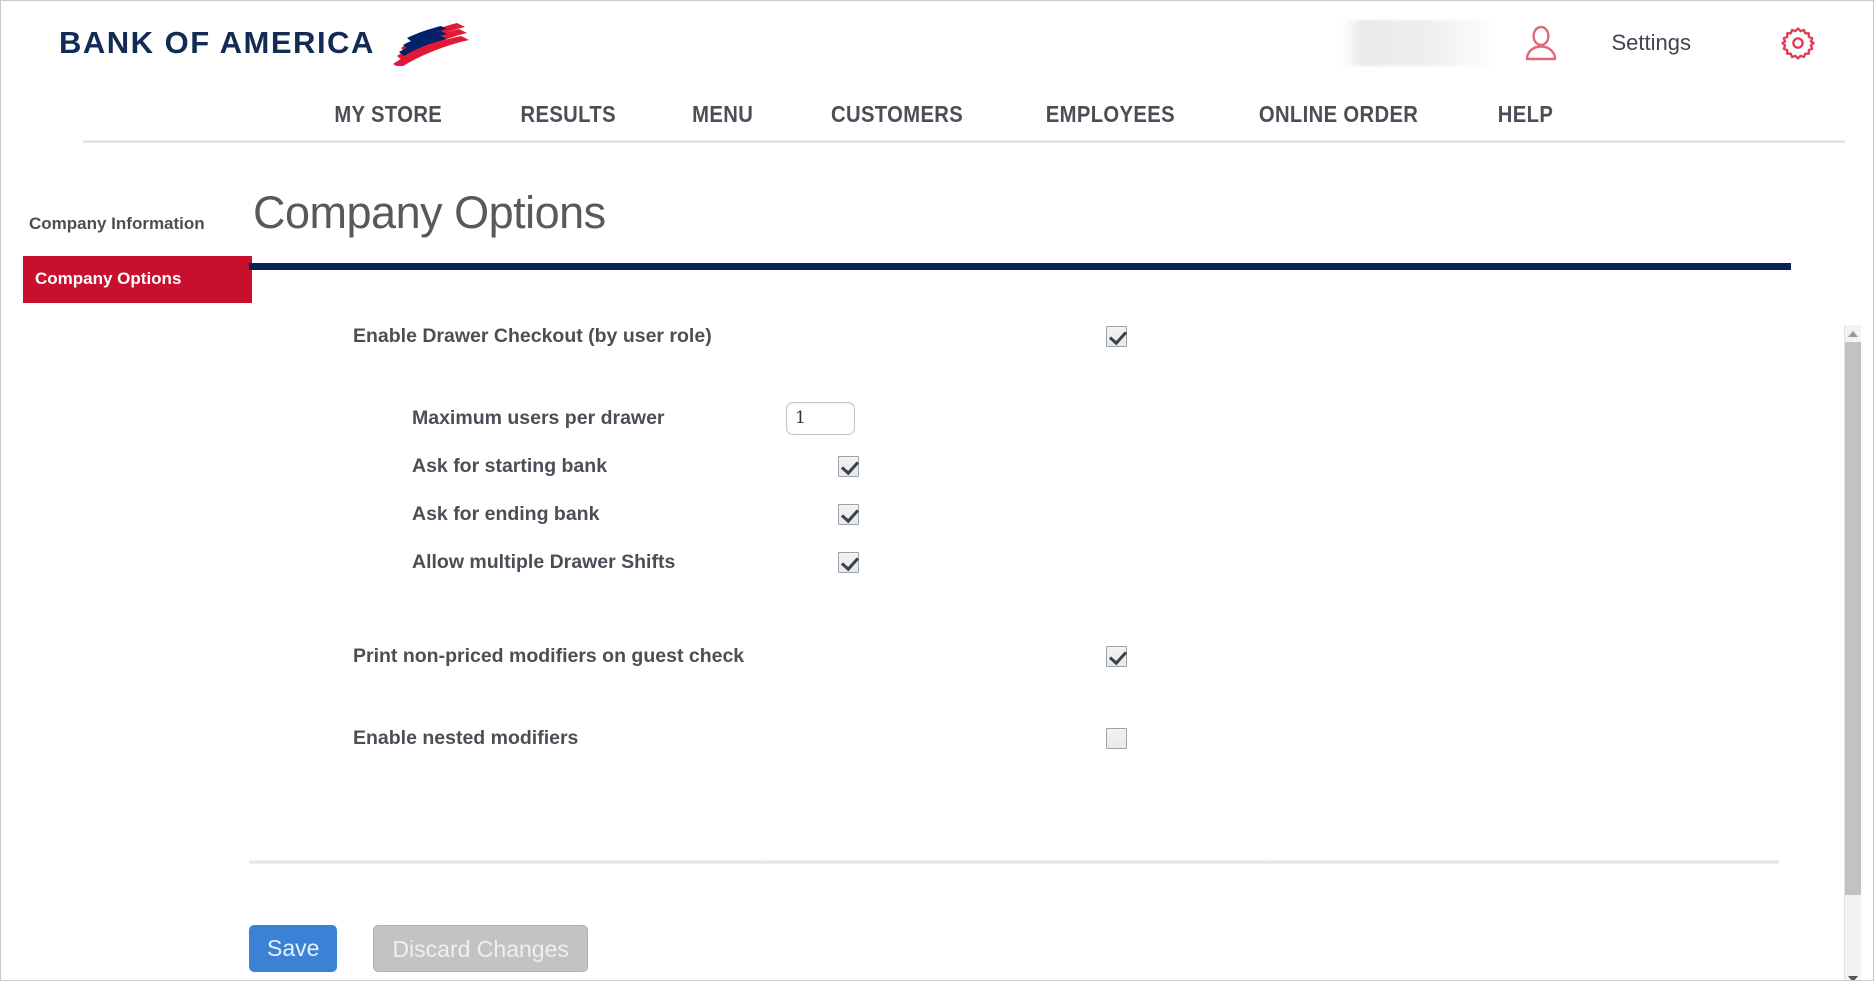 The height and width of the screenshot is (981, 1874). What do you see at coordinates (217, 42) in the screenshot?
I see `brand-wordmark: BANK OF AMERICA` at bounding box center [217, 42].